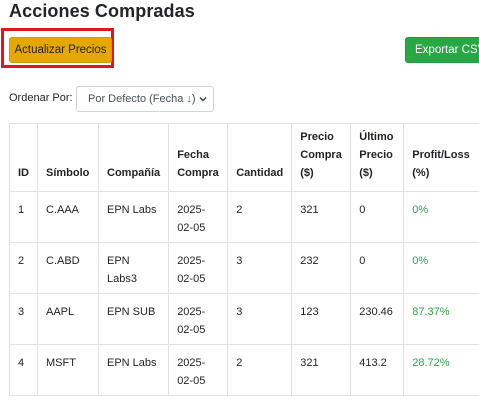 Image resolution: width=479 pixels, height=400 pixels. Describe the element at coordinates (23, 370) in the screenshot. I see `cell-id: 4` at that location.